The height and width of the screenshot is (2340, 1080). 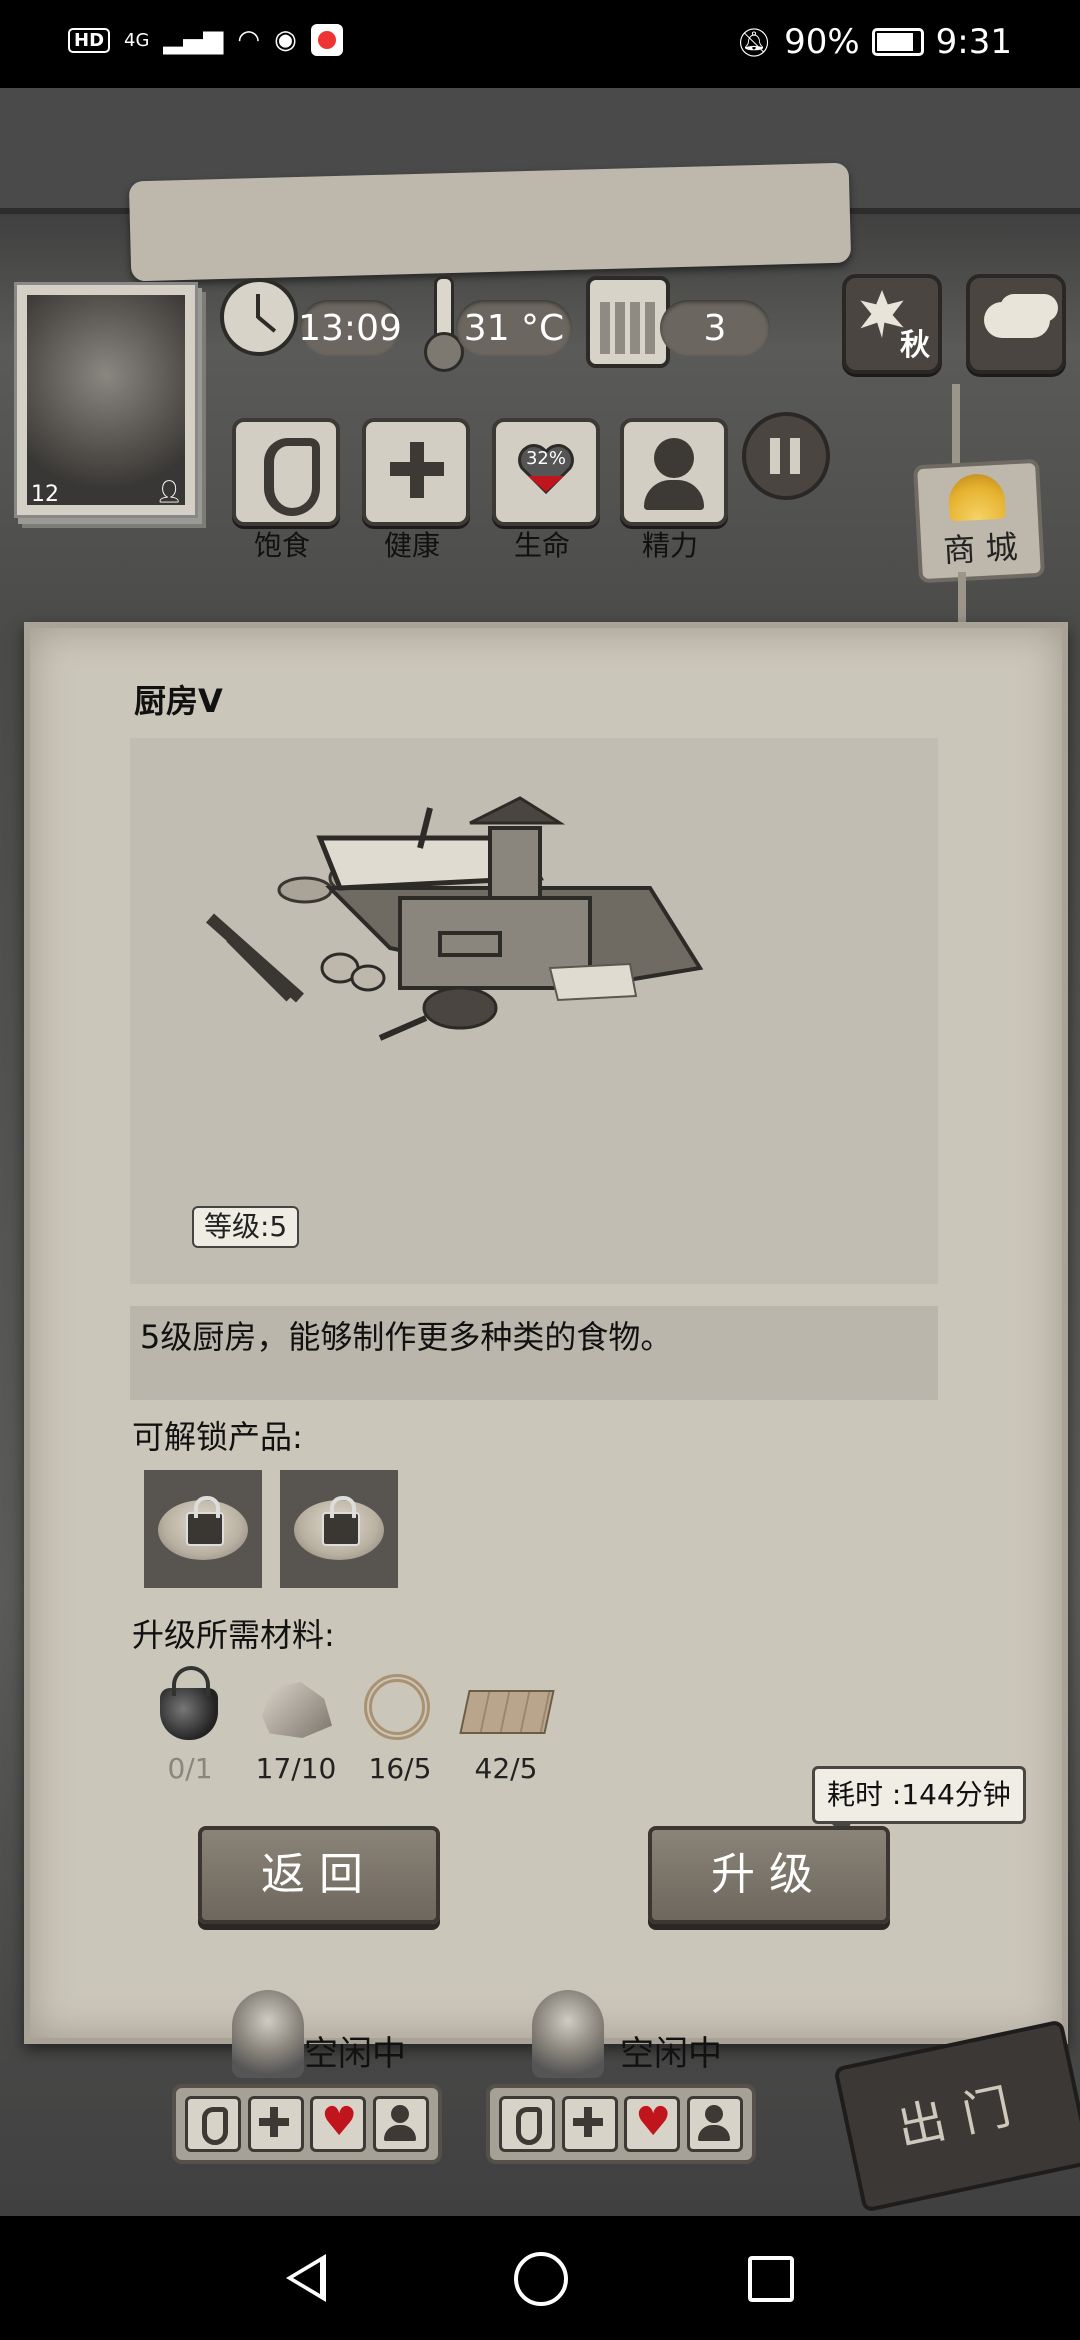 I want to click on material-pot-count: 0/1, so click(x=190, y=1768).